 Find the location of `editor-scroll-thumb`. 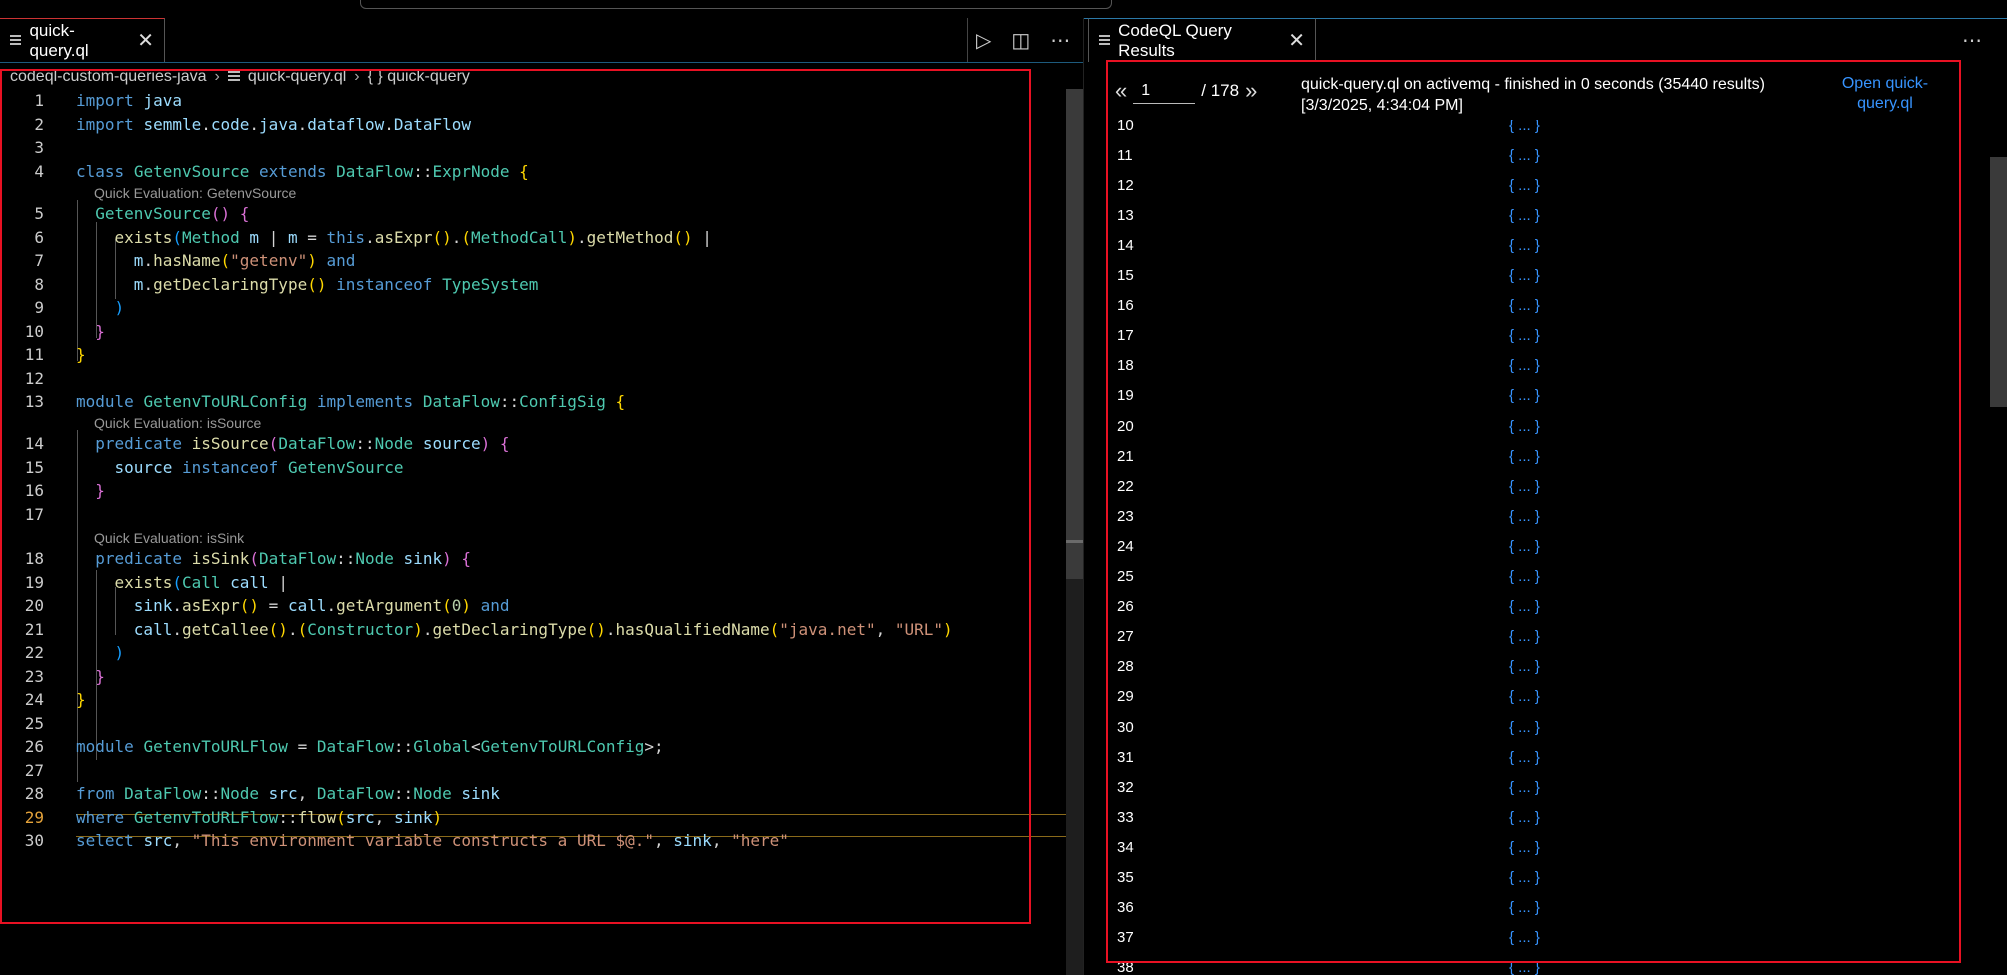

editor-scroll-thumb is located at coordinates (1074, 334).